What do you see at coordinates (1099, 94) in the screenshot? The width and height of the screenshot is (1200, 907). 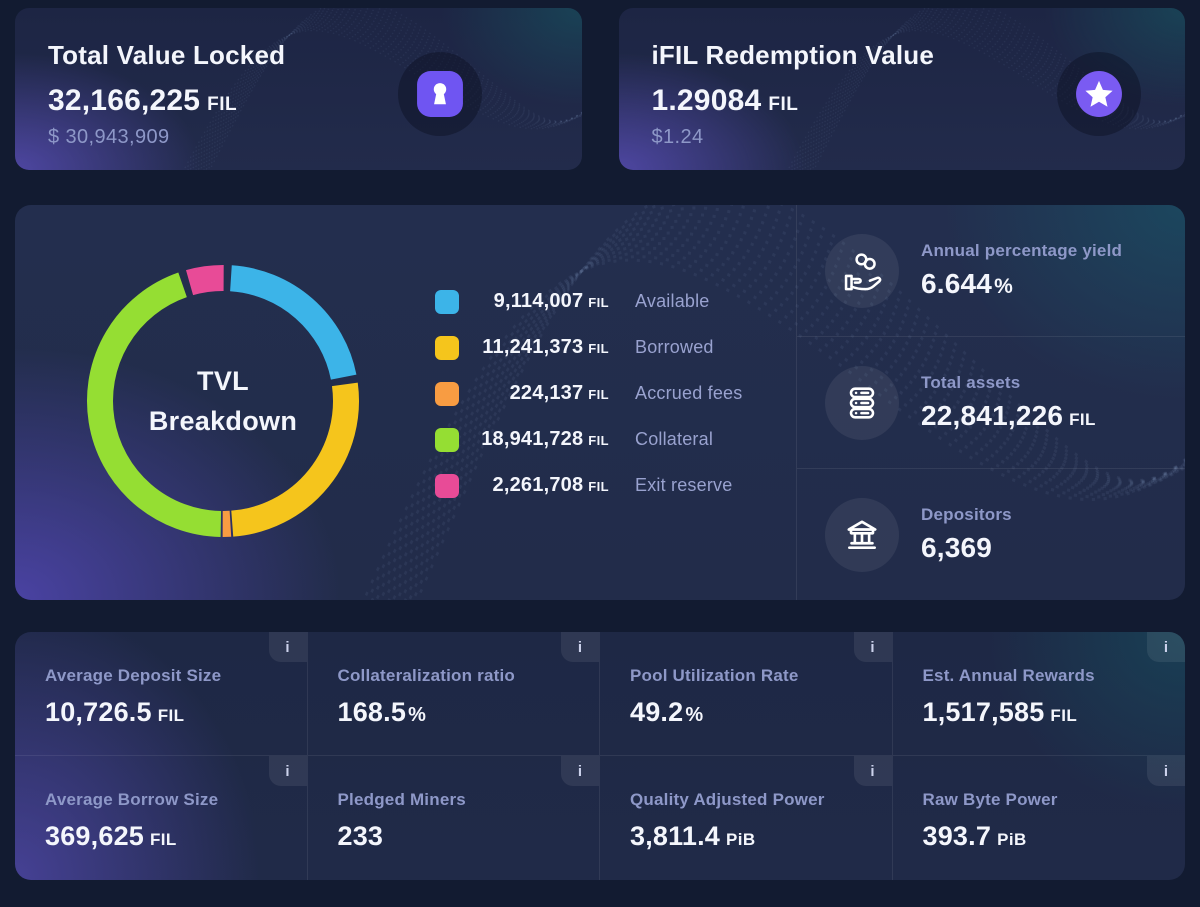 I see `star-icon` at bounding box center [1099, 94].